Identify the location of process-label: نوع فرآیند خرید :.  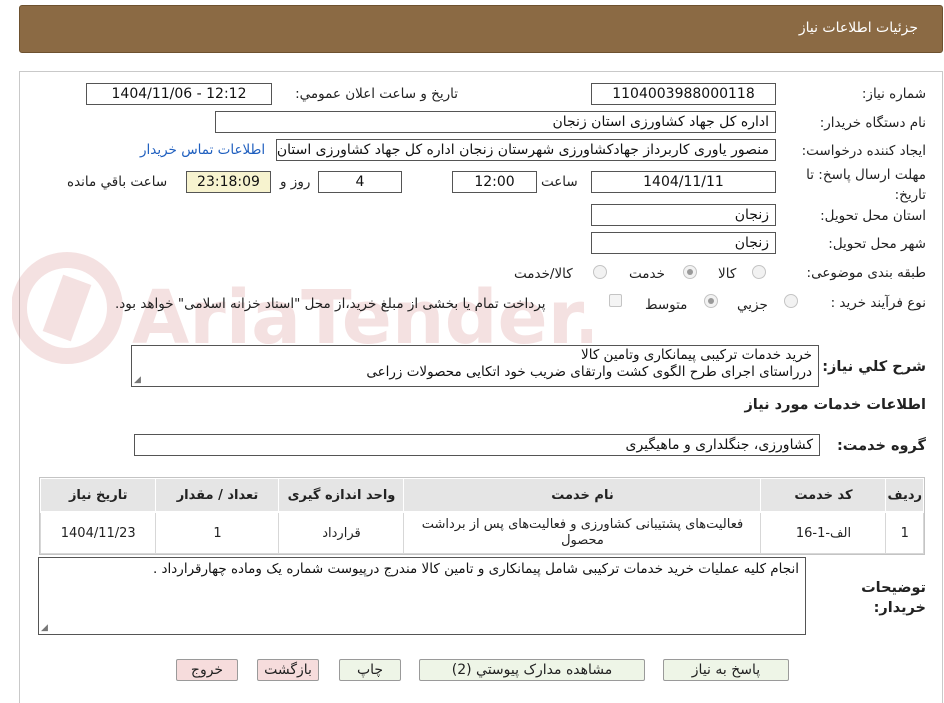
(878, 303).